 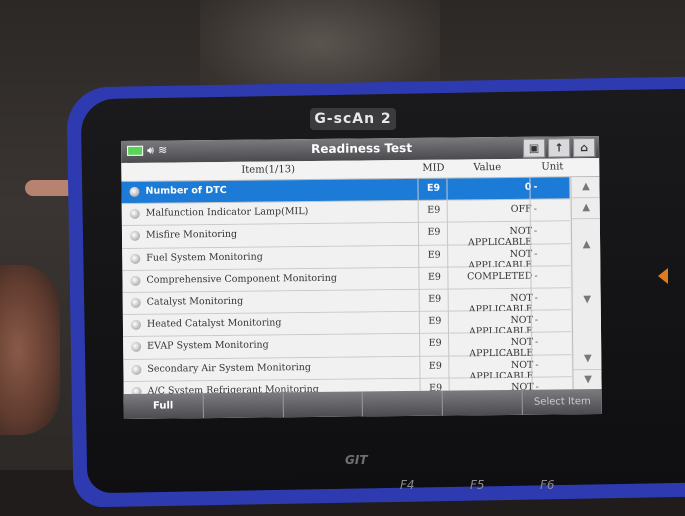 I want to click on column-header-value: Value, so click(x=487, y=168).